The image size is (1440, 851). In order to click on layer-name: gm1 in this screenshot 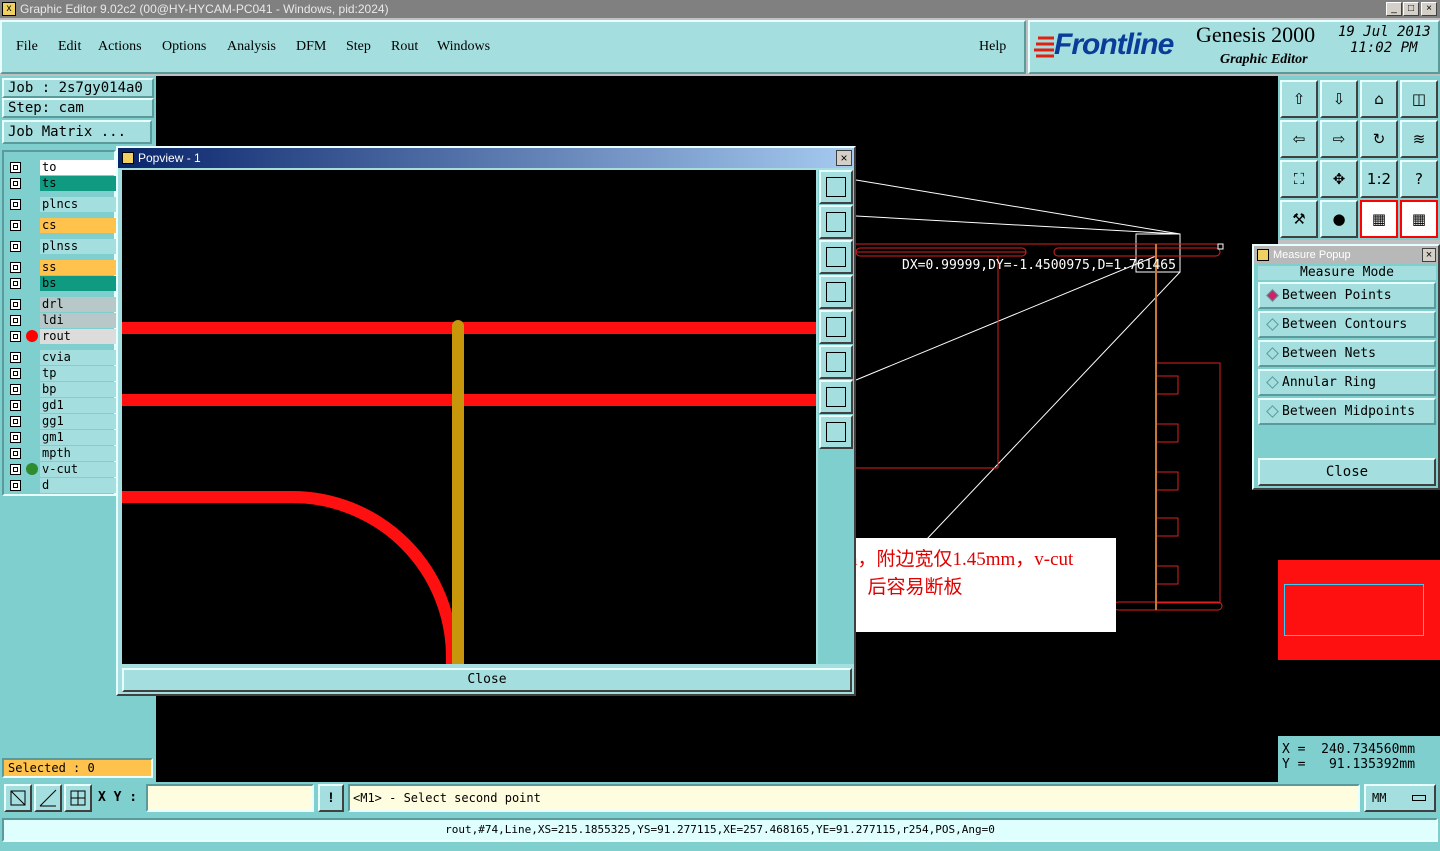, I will do `click(78, 437)`.